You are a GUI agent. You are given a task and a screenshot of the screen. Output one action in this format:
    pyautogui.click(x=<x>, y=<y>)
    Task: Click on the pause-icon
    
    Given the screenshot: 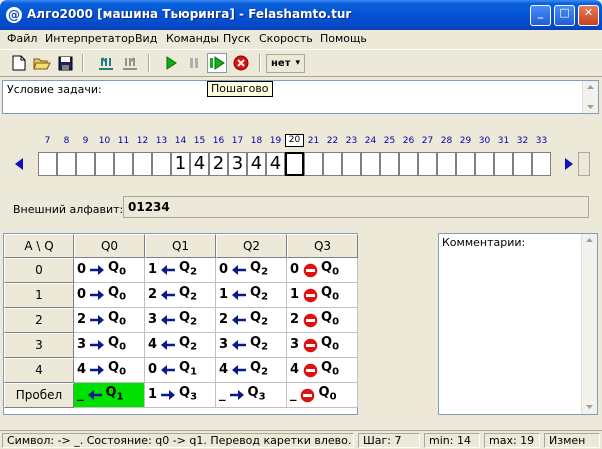 What is the action you would take?
    pyautogui.click(x=194, y=63)
    